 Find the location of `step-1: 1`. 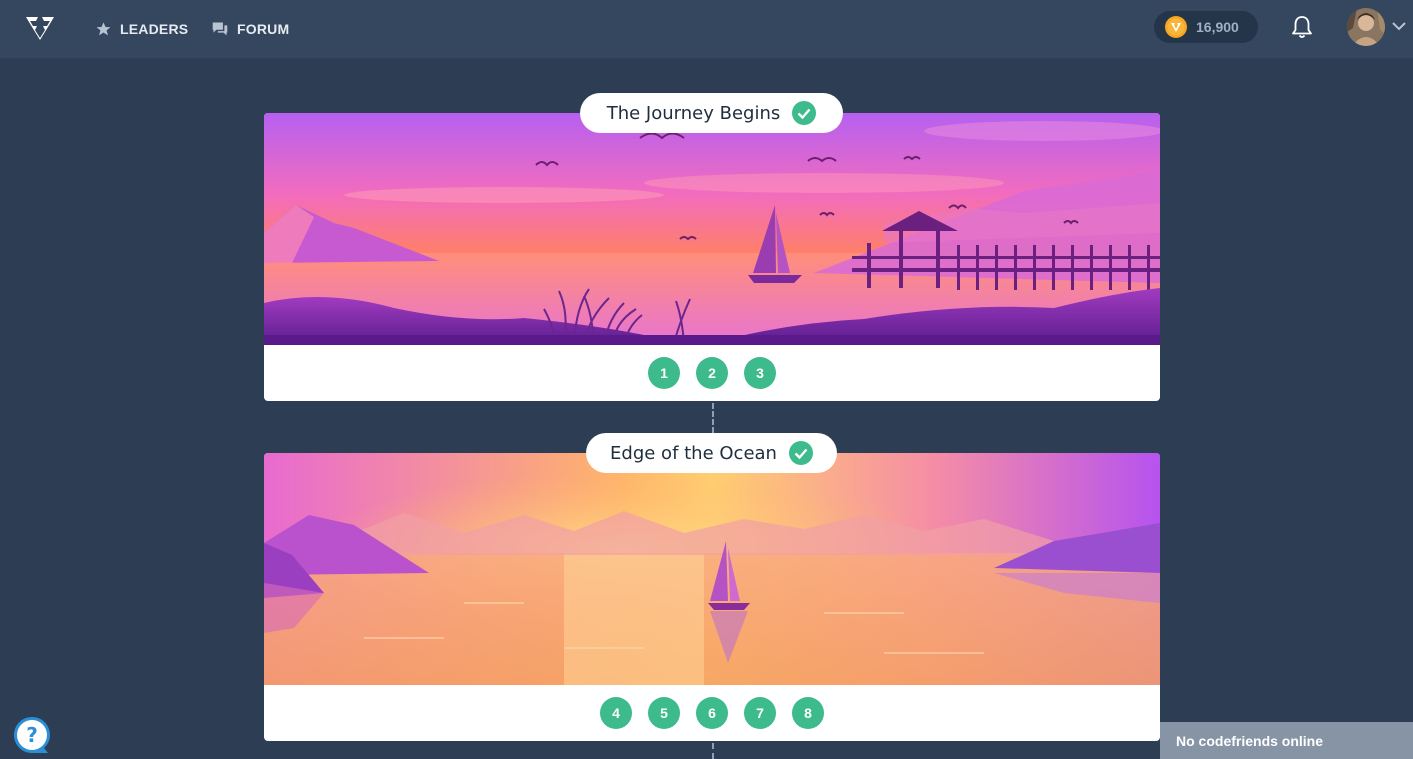

step-1: 1 is located at coordinates (664, 373).